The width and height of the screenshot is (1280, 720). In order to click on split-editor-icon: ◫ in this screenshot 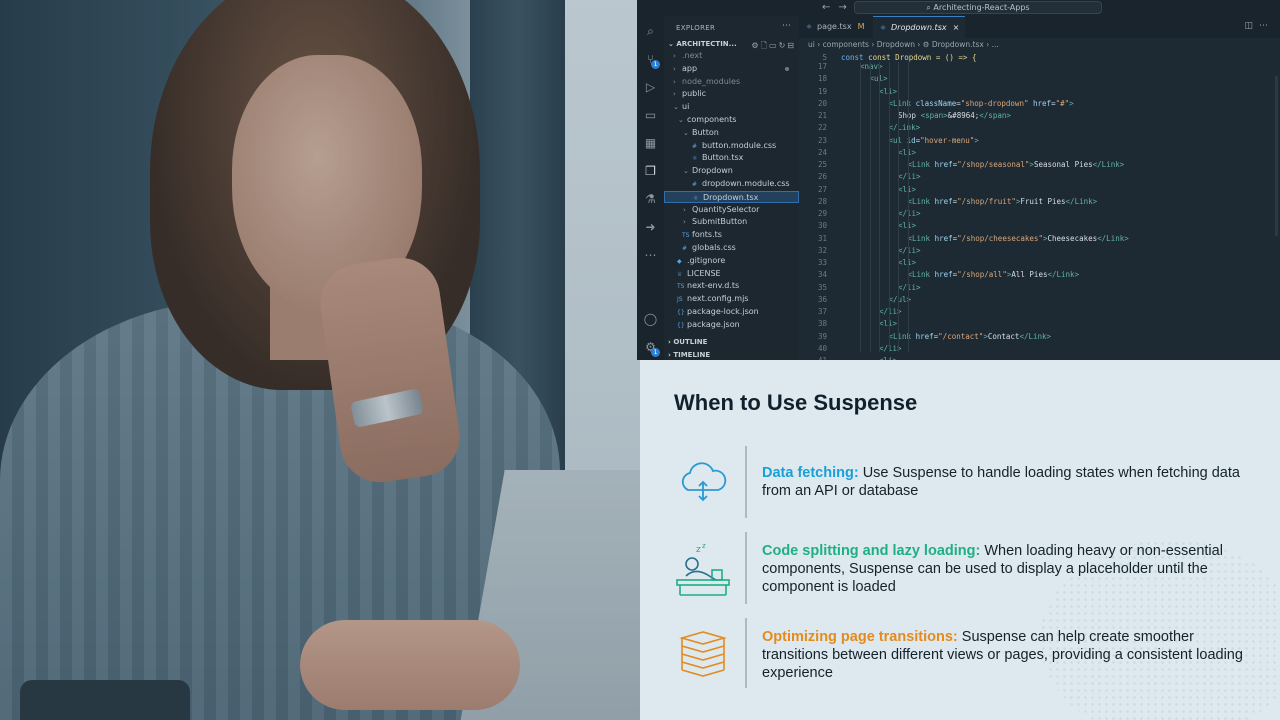, I will do `click(1251, 26)`.